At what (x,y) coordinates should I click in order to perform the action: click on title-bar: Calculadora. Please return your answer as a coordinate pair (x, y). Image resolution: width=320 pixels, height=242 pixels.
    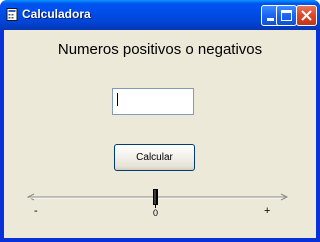
    Looking at the image, I should click on (160, 15).